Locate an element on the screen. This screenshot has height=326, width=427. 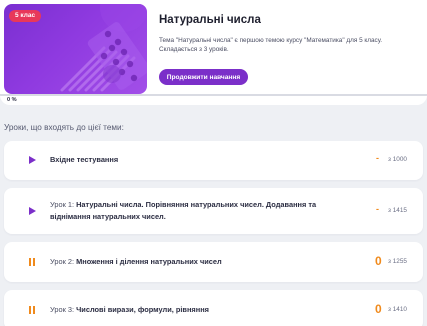
lessons-section-title: Уроки, що входять до цієї теми: is located at coordinates (64, 127).